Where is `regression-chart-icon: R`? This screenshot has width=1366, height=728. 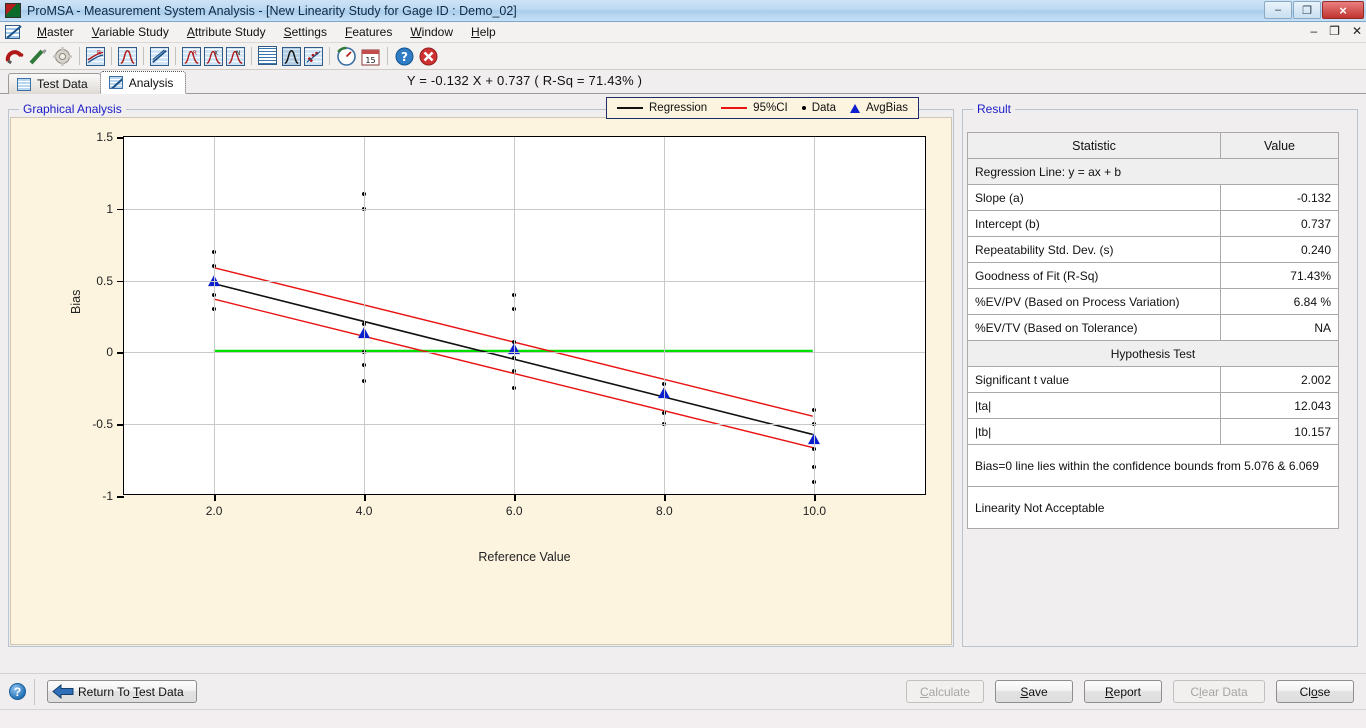 regression-chart-icon: R is located at coordinates (95, 56).